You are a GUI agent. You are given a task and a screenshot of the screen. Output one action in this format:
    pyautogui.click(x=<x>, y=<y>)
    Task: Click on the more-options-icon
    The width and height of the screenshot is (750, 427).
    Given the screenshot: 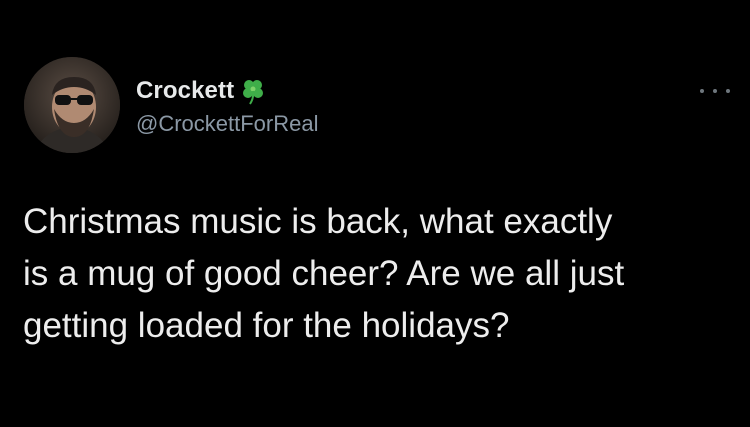 What is the action you would take?
    pyautogui.click(x=715, y=91)
    